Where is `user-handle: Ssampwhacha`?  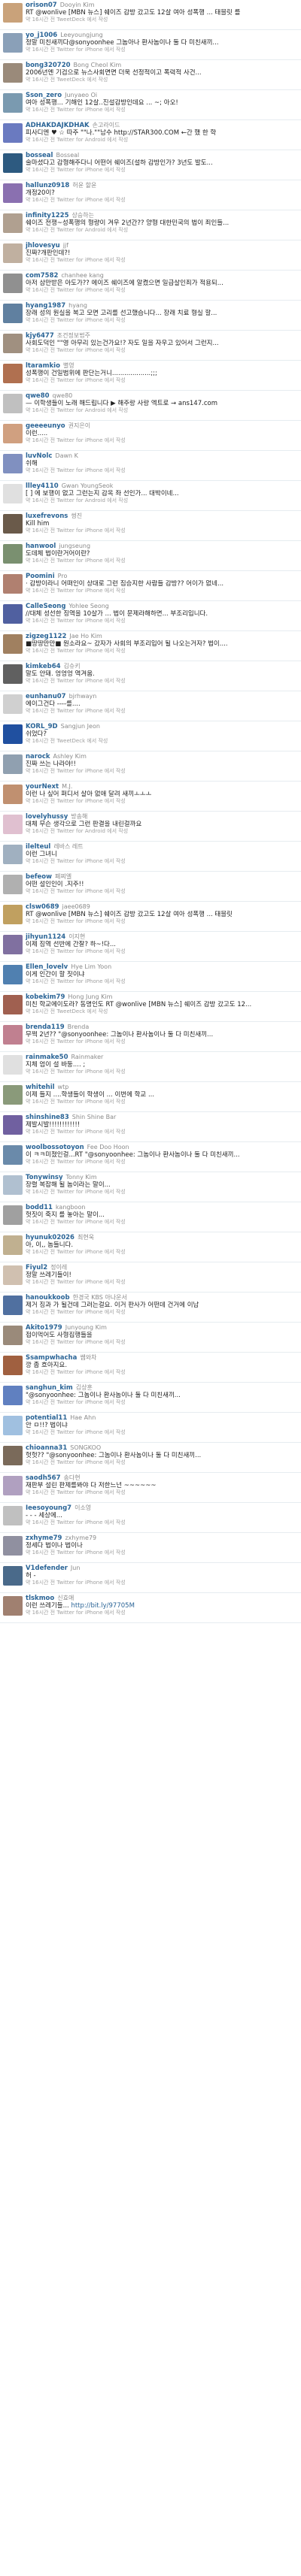 user-handle: Ssampwhacha is located at coordinates (51, 1358).